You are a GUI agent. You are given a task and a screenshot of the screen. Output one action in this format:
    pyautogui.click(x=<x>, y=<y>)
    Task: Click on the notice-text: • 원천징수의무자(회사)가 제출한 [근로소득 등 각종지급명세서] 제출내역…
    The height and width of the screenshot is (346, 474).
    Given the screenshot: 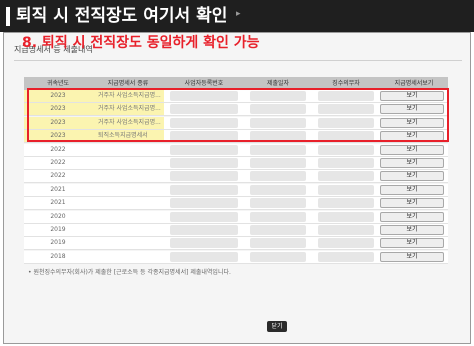 What is the action you would take?
    pyautogui.click(x=129, y=272)
    